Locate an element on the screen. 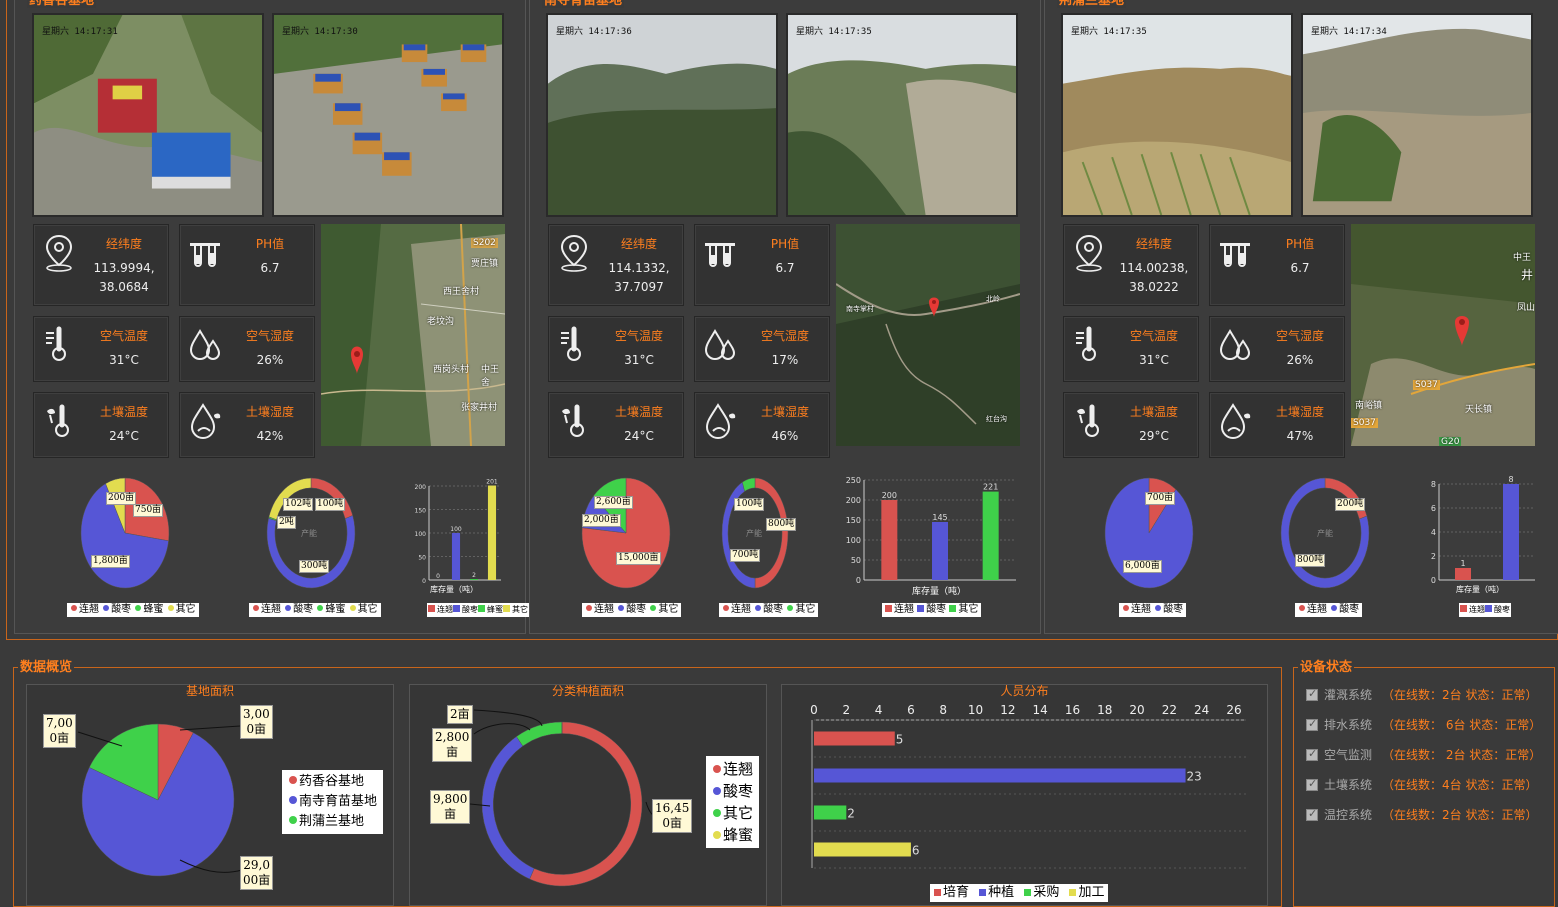  pie-label: 700亩 is located at coordinates (1160, 498).